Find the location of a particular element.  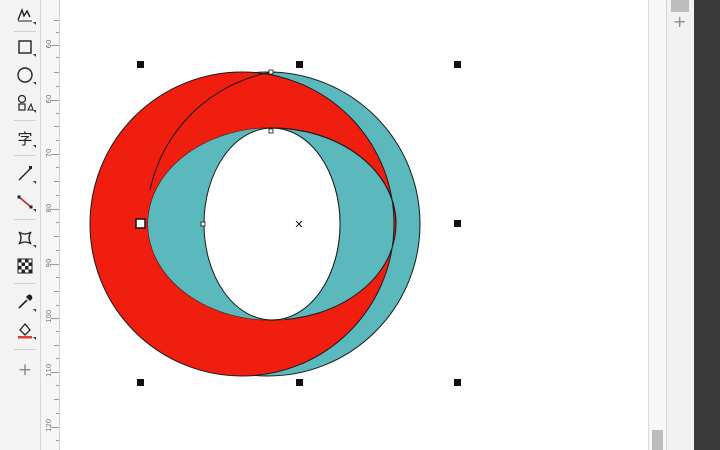

window-edge is located at coordinates (707, 225).